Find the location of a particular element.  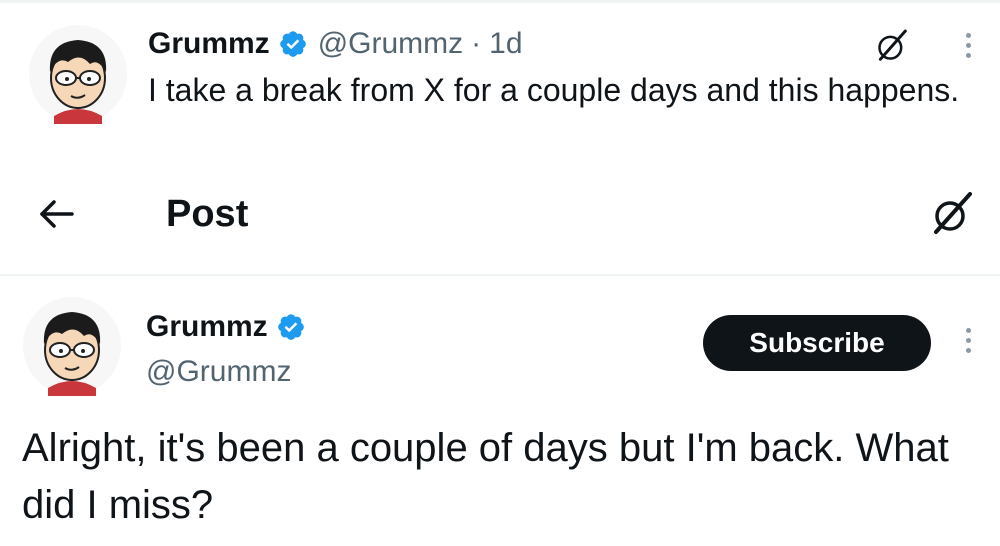

top-divider is located at coordinates (500, 1).